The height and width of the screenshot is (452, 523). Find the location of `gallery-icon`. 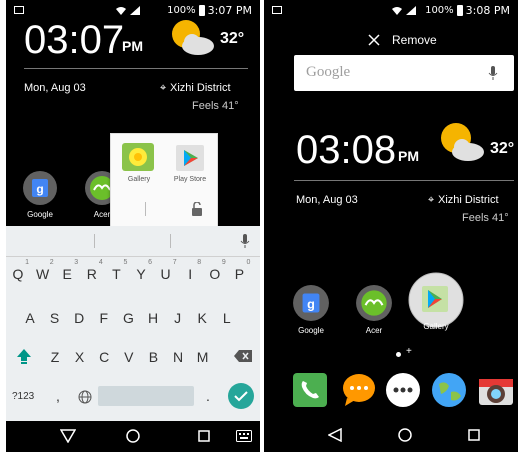

gallery-icon is located at coordinates (138, 157).